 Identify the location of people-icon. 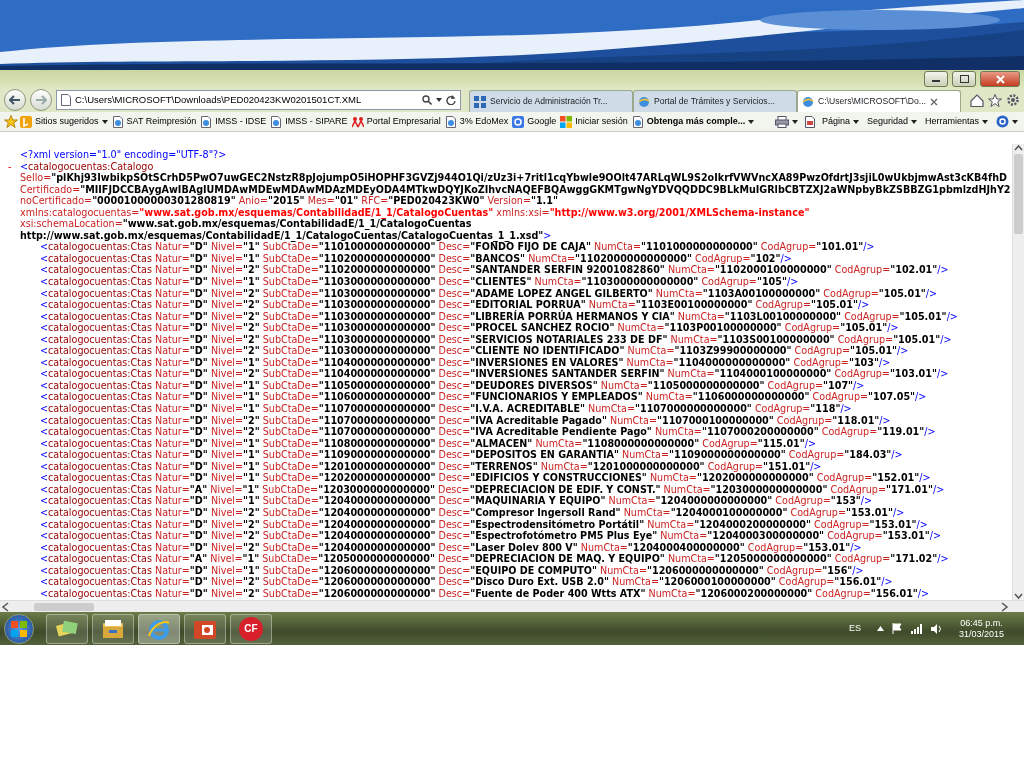
(357, 121).